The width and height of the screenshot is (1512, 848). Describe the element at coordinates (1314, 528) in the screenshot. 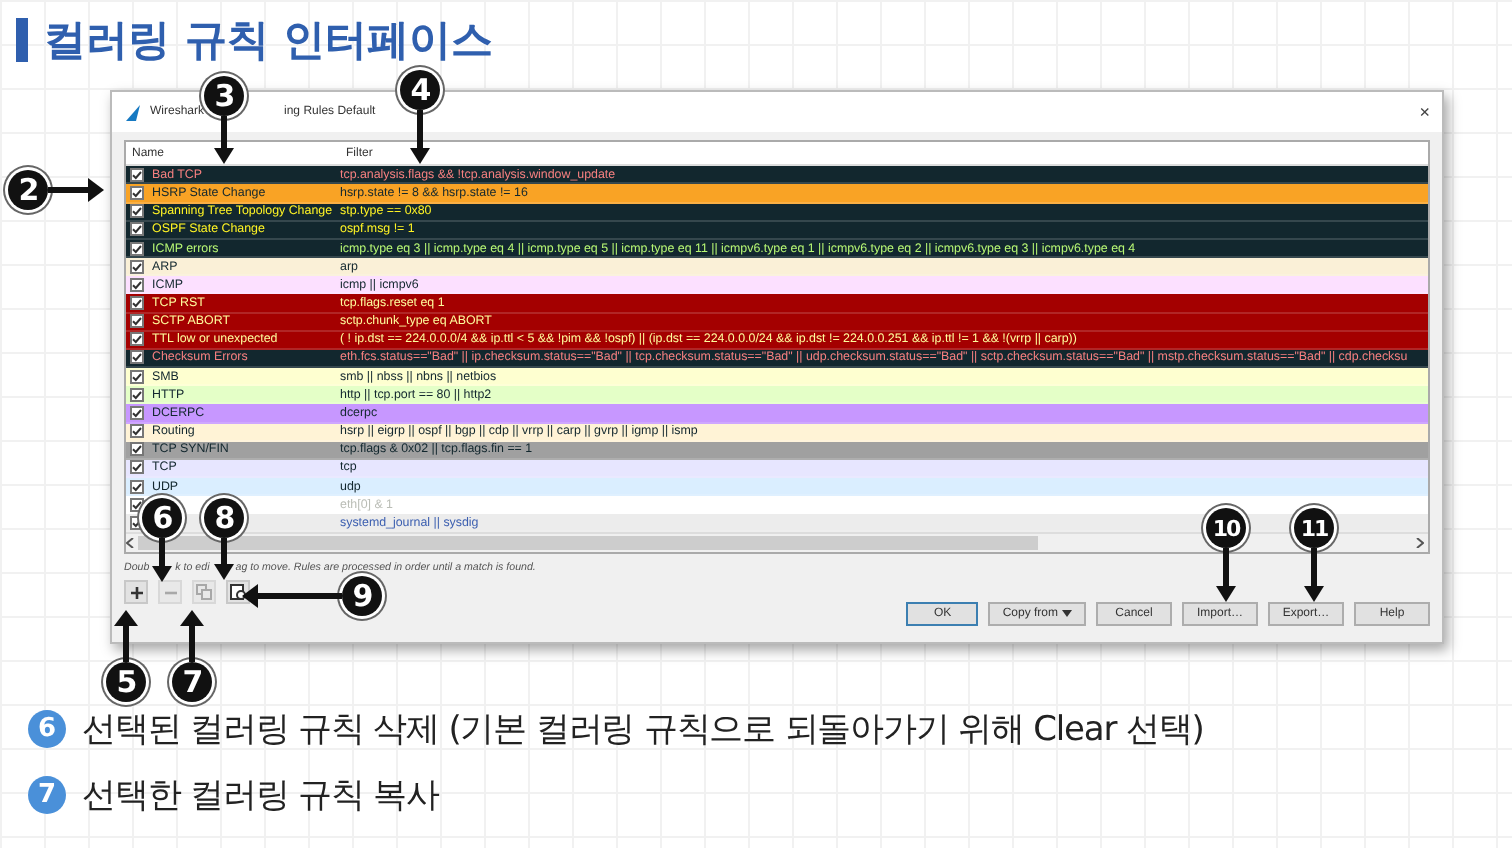

I see `callout-number: 11` at that location.